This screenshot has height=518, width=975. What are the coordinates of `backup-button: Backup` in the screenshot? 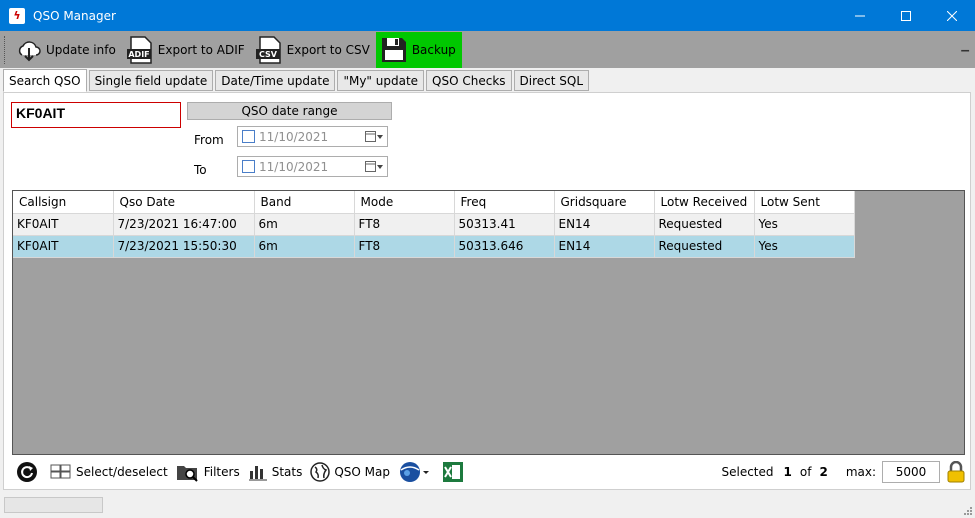 It's located at (418, 49).